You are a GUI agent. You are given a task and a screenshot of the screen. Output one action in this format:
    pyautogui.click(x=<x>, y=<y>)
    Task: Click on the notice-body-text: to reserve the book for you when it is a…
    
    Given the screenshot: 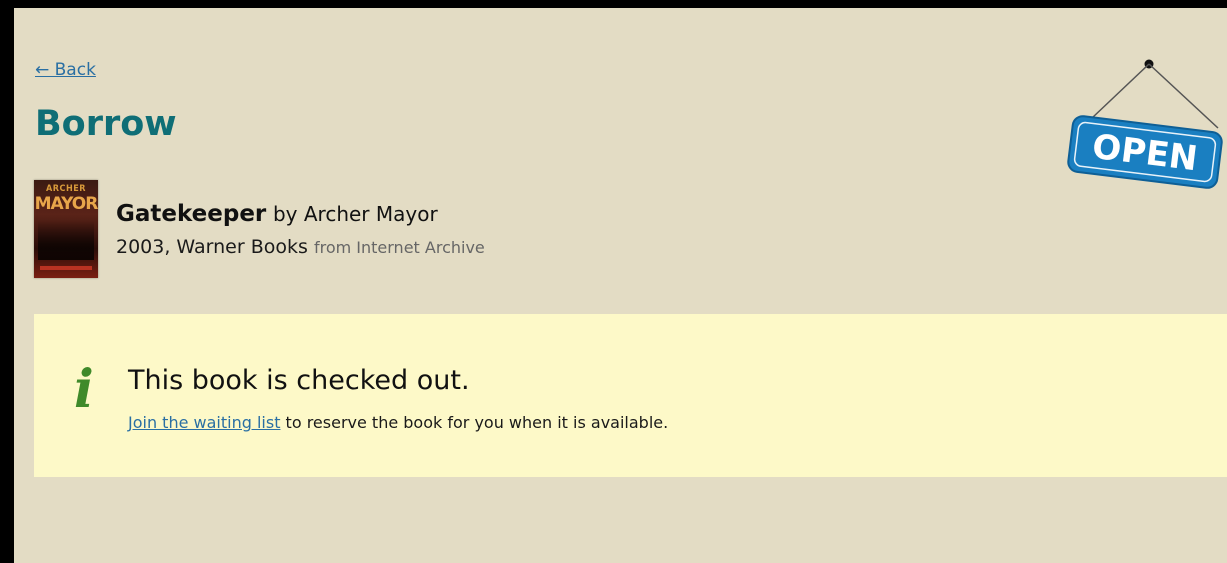 What is the action you would take?
    pyautogui.click(x=474, y=422)
    